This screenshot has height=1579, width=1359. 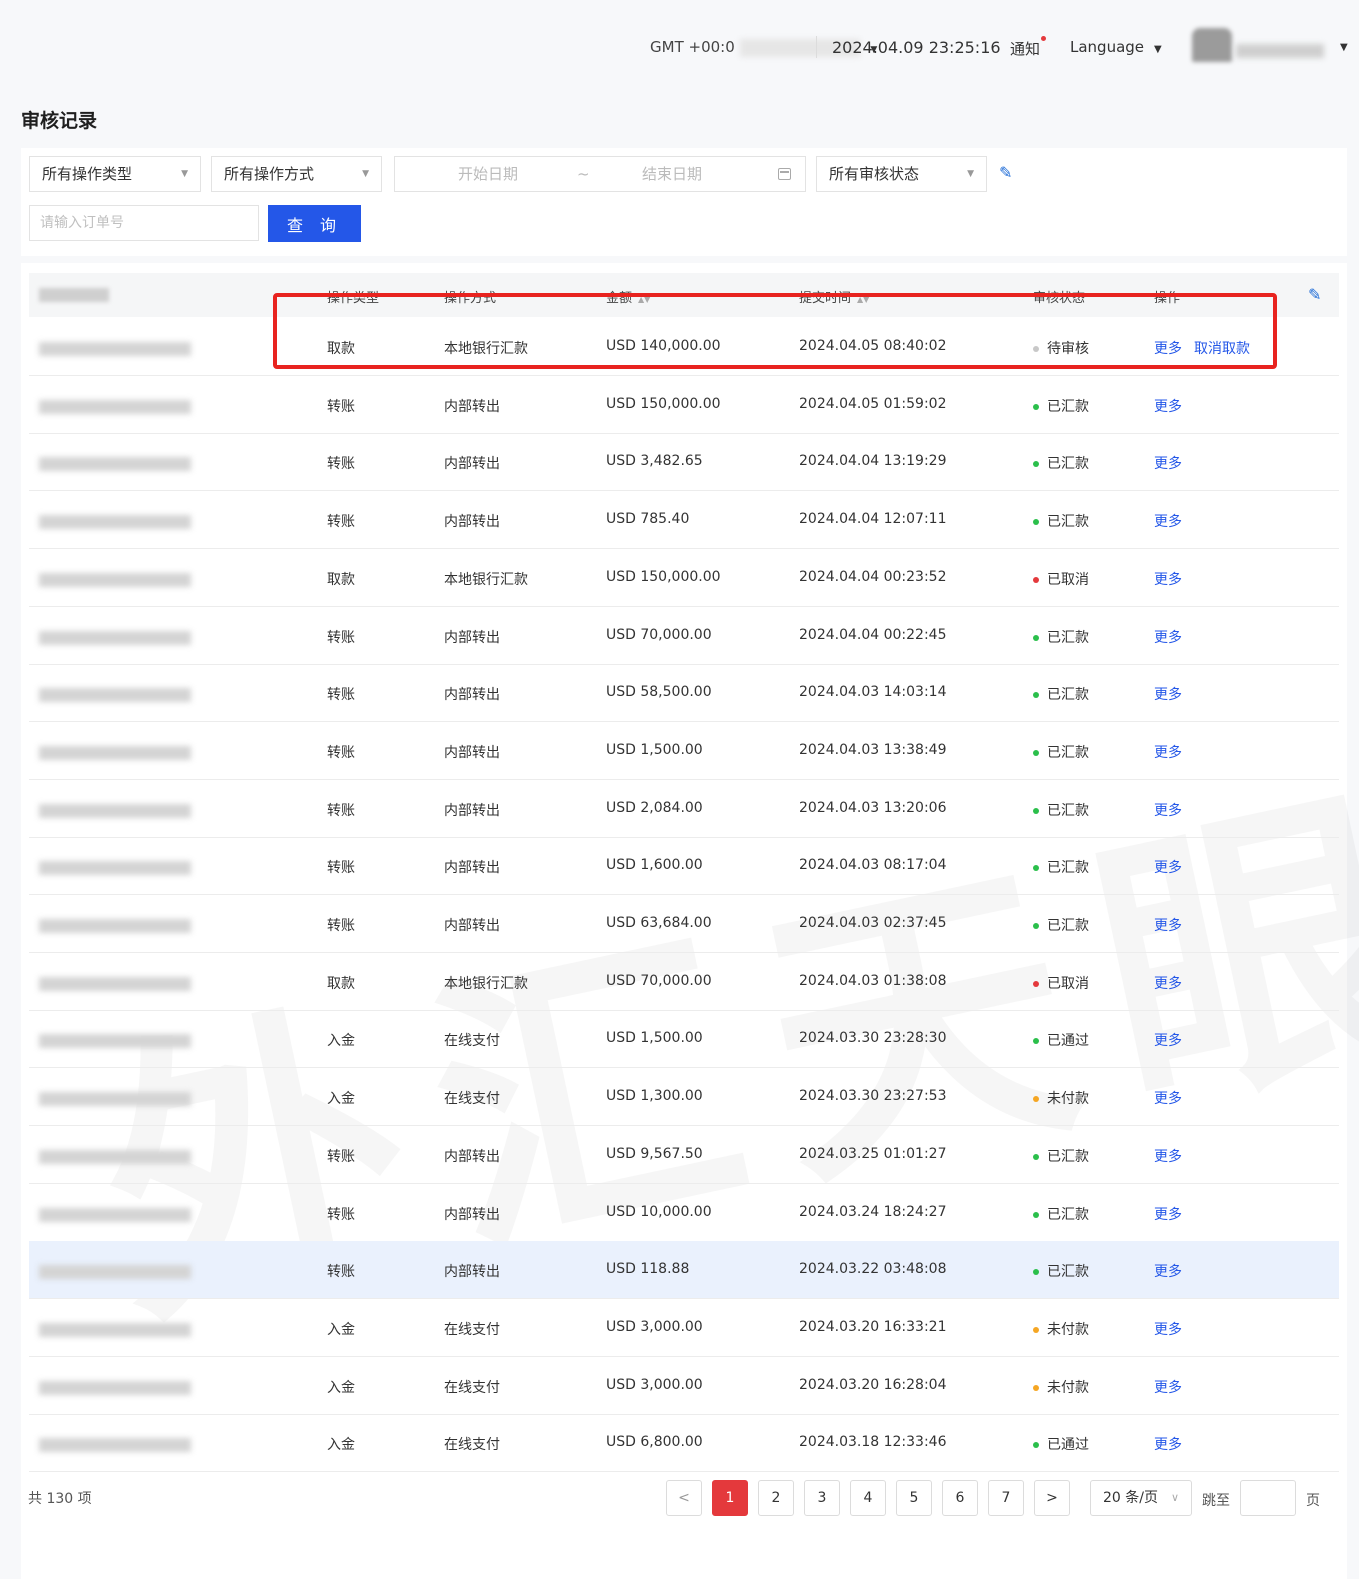 I want to click on cancel-withdrawal-link: 取消取款, so click(x=1222, y=348).